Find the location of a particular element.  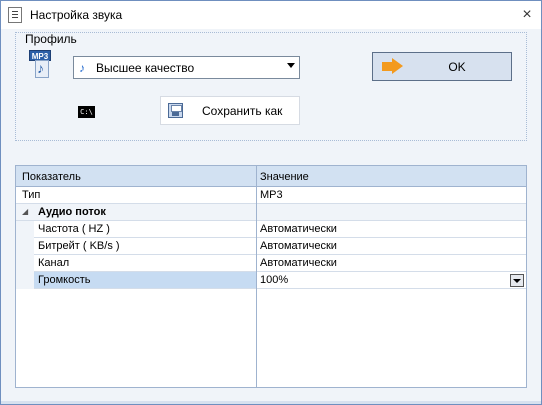

command-prompt-icon: C:\ is located at coordinates (86, 112).